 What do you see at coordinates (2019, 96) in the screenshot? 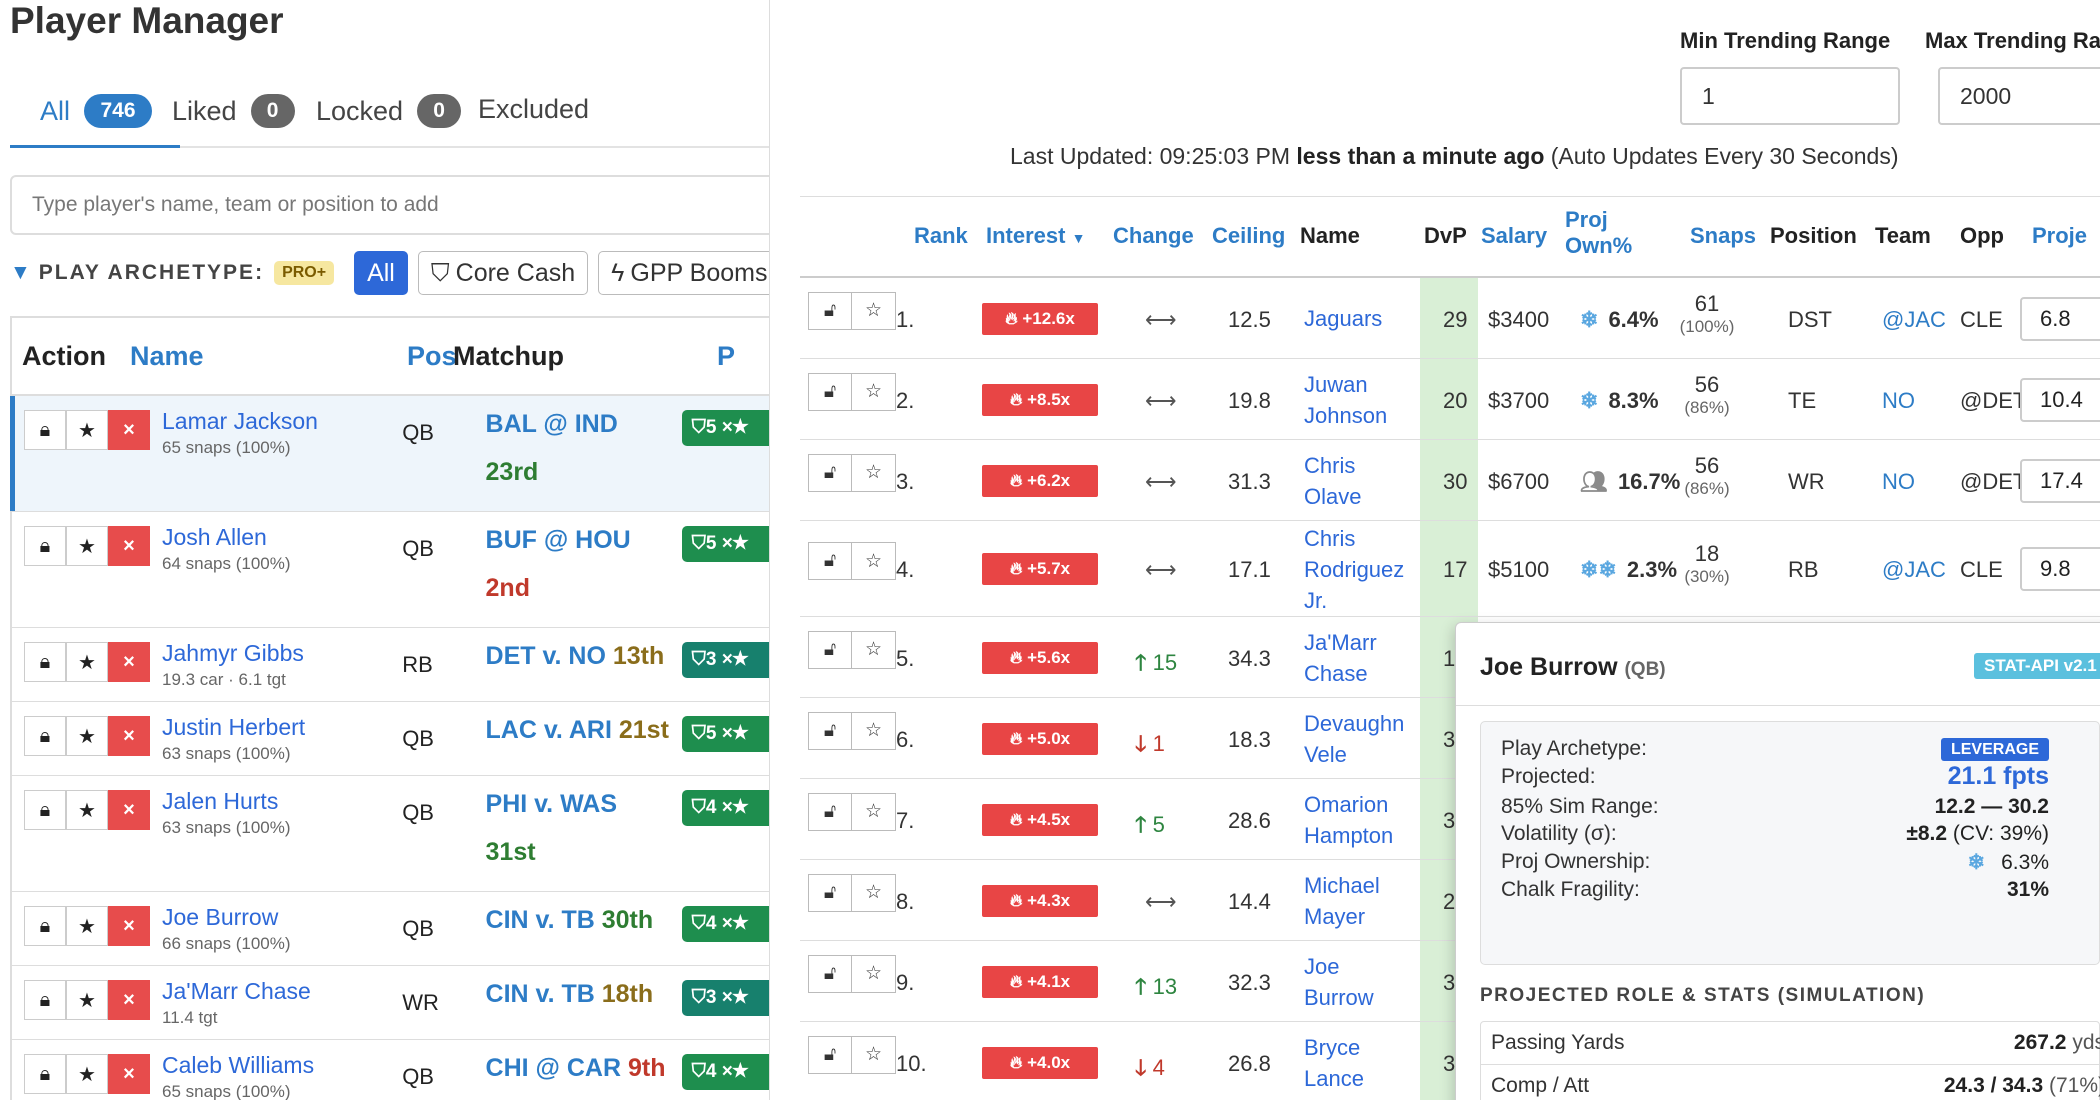
I see `max-trending-input: 2000` at bounding box center [2019, 96].